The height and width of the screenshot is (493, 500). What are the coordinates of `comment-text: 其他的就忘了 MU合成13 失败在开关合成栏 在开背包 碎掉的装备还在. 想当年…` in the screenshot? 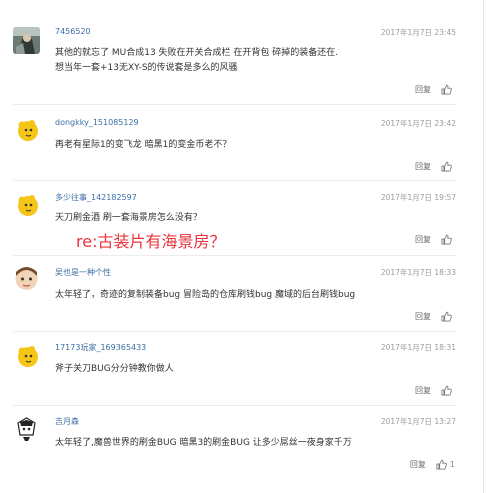 It's located at (196, 61).